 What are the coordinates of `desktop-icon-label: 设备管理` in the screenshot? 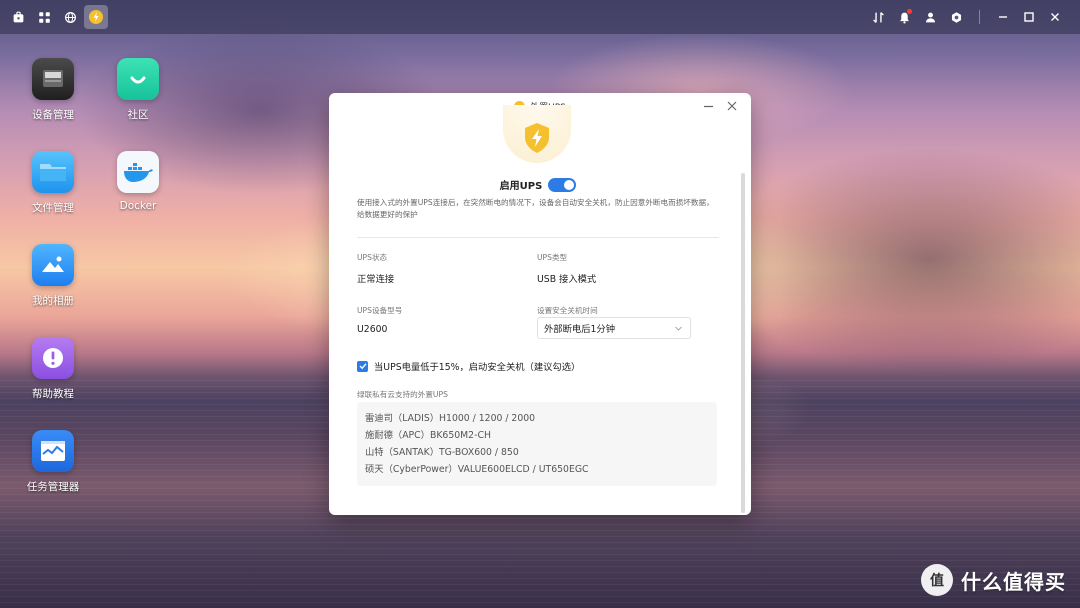 It's located at (53, 115).